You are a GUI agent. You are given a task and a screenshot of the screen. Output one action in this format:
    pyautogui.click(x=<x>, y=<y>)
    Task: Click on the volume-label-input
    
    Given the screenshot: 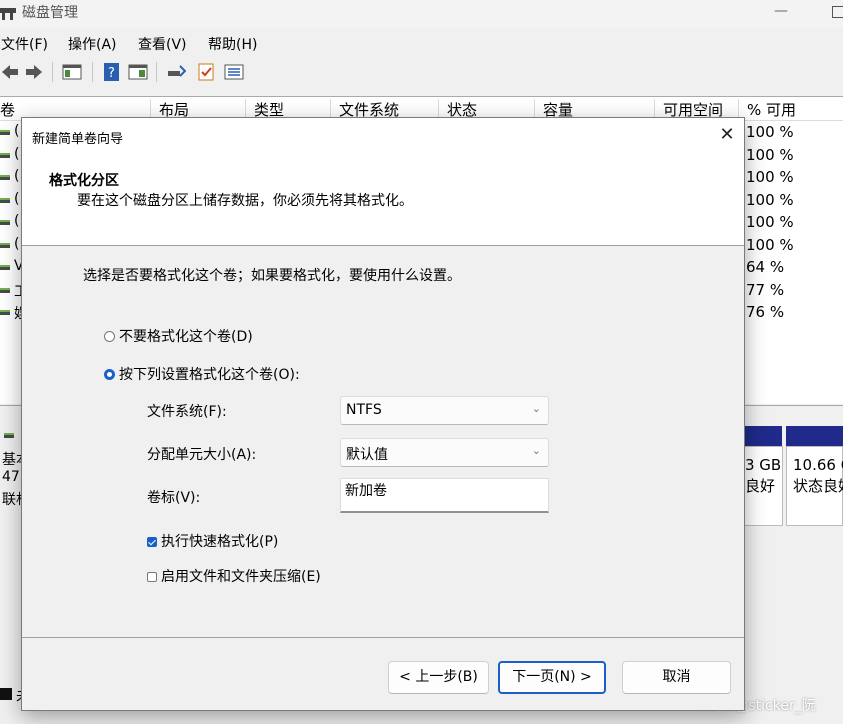 What is the action you would take?
    pyautogui.click(x=444, y=495)
    